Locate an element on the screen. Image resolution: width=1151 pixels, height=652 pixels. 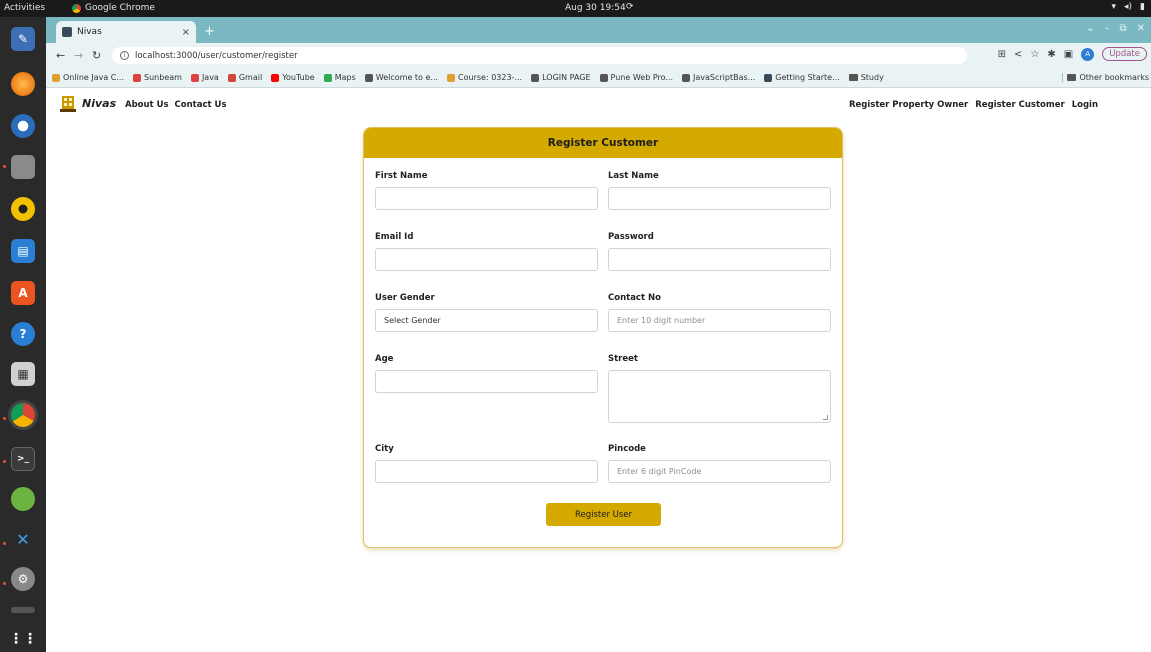
update-button: Update is located at coordinates (1124, 54).